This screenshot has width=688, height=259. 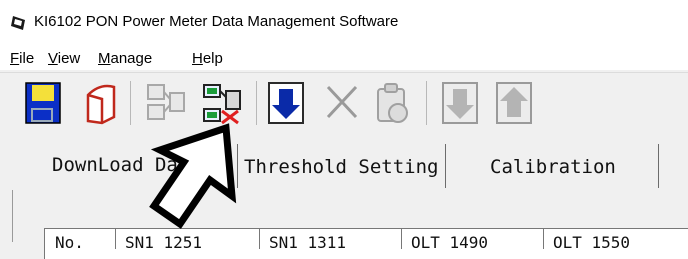 What do you see at coordinates (15, 58) in the screenshot?
I see `menu-file-accel: F` at bounding box center [15, 58].